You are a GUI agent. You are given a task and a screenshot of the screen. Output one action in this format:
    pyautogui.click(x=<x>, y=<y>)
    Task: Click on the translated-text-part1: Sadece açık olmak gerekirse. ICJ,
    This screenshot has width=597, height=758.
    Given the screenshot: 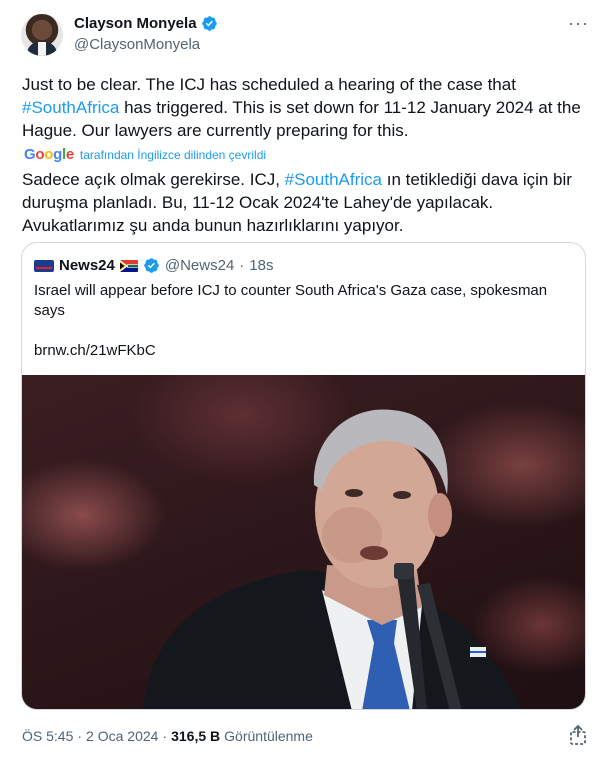 What is the action you would take?
    pyautogui.click(x=153, y=179)
    